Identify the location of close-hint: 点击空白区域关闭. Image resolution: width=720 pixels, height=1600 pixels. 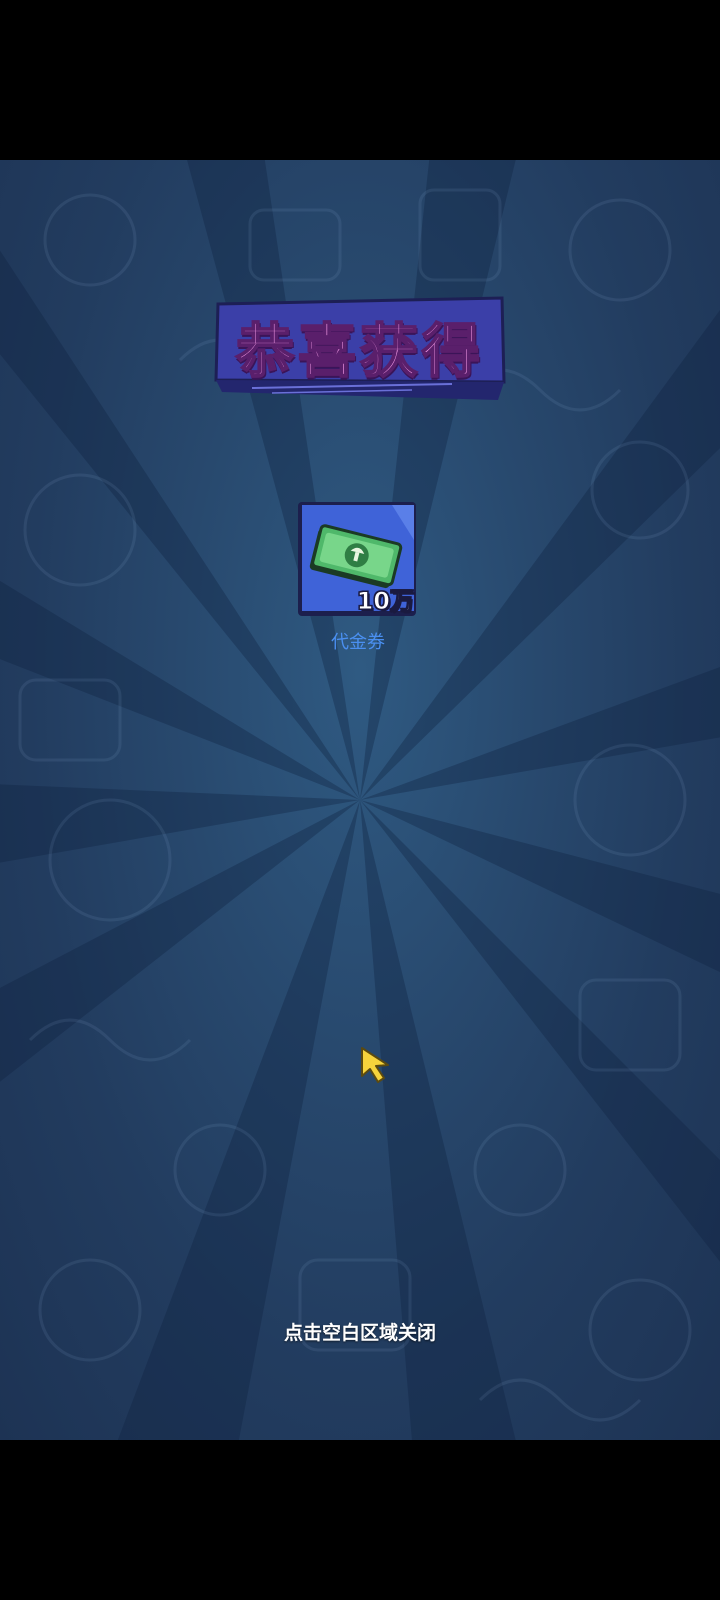
(359, 1333).